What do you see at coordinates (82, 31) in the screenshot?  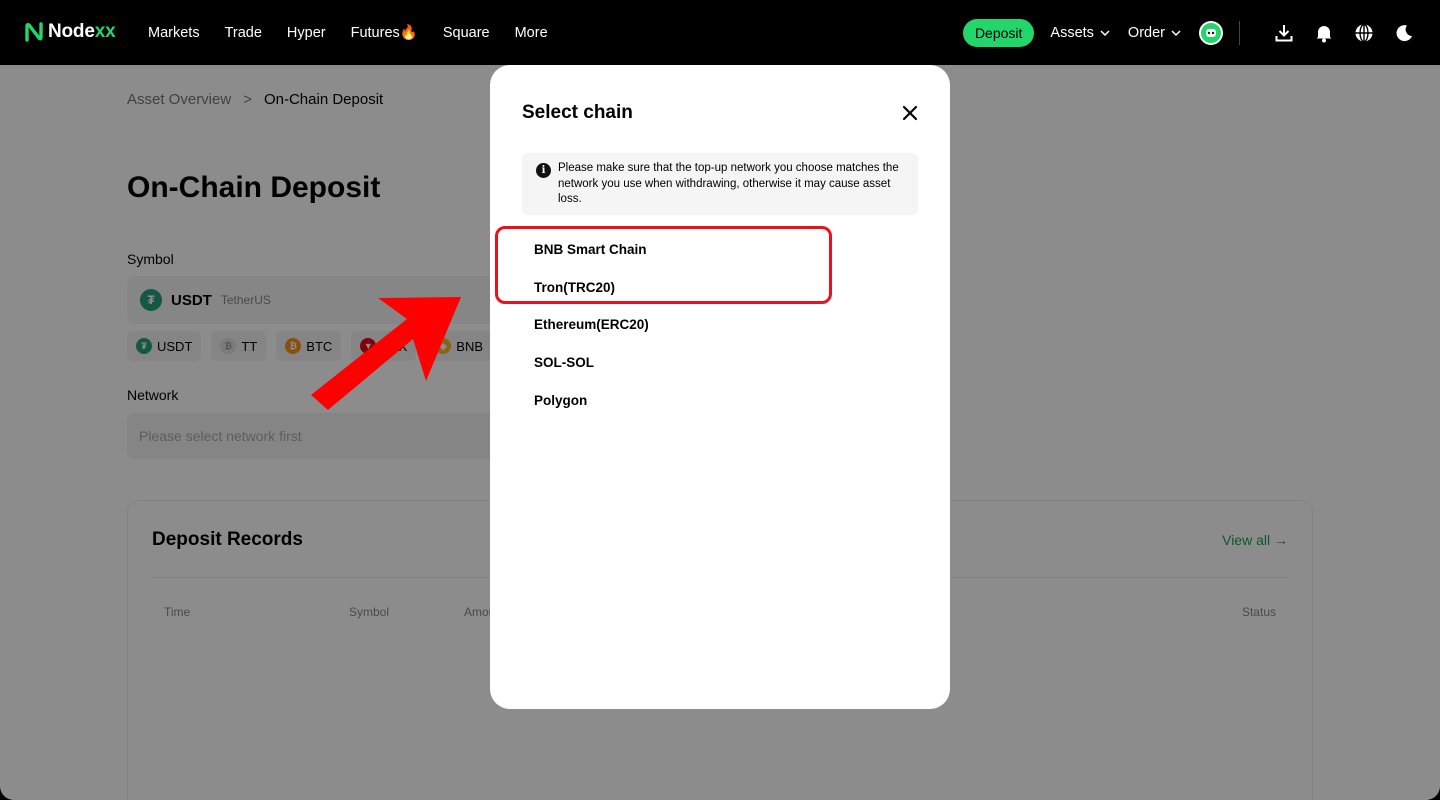 I see `logo-text: Nodexx` at bounding box center [82, 31].